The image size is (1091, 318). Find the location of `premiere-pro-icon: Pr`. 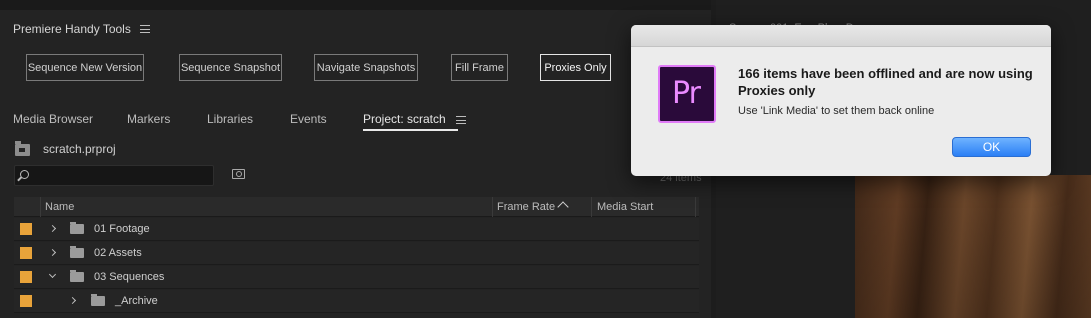

premiere-pro-icon: Pr is located at coordinates (687, 94).